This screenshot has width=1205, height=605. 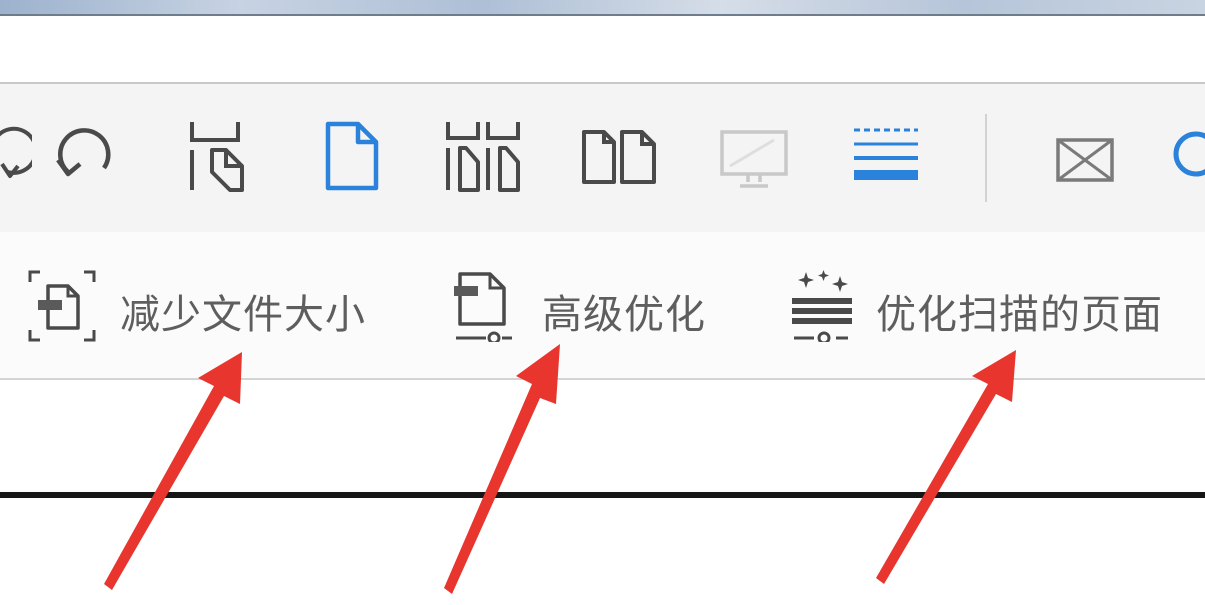 What do you see at coordinates (946, 467) in the screenshot?
I see `arrow-optimize-scanned-pages` at bounding box center [946, 467].